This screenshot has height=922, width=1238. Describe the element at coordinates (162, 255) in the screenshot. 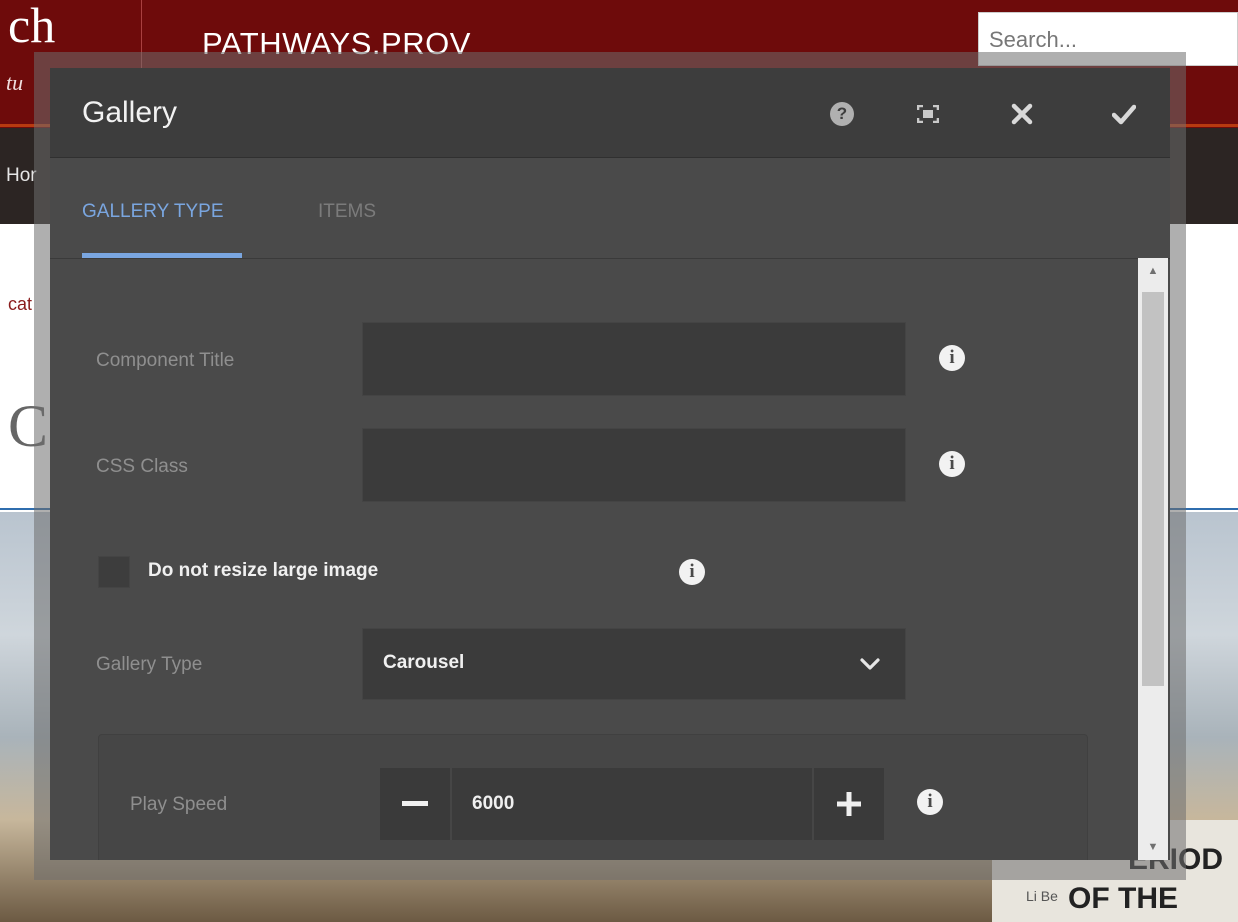

I see `active-tab-indicator` at that location.